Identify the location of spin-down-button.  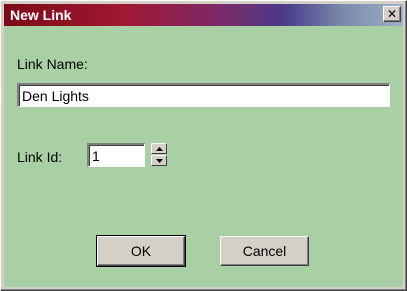
(159, 160).